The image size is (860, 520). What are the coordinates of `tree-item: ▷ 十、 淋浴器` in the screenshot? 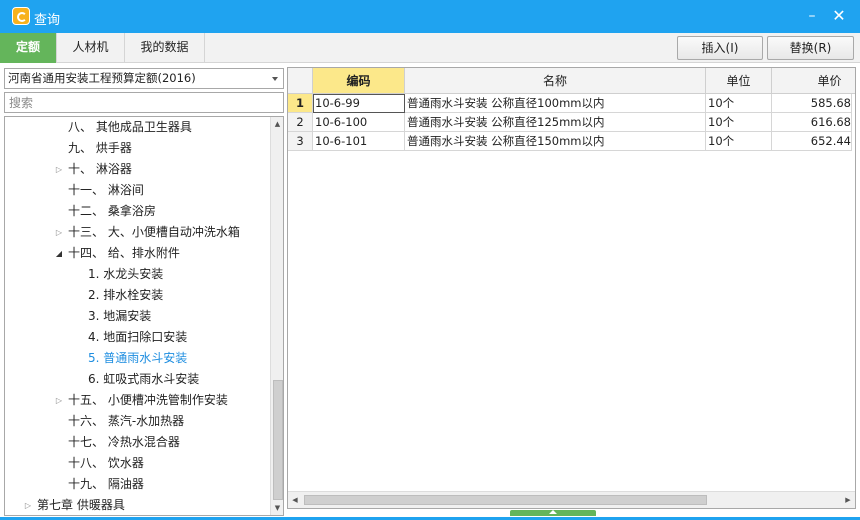 It's located at (137, 169).